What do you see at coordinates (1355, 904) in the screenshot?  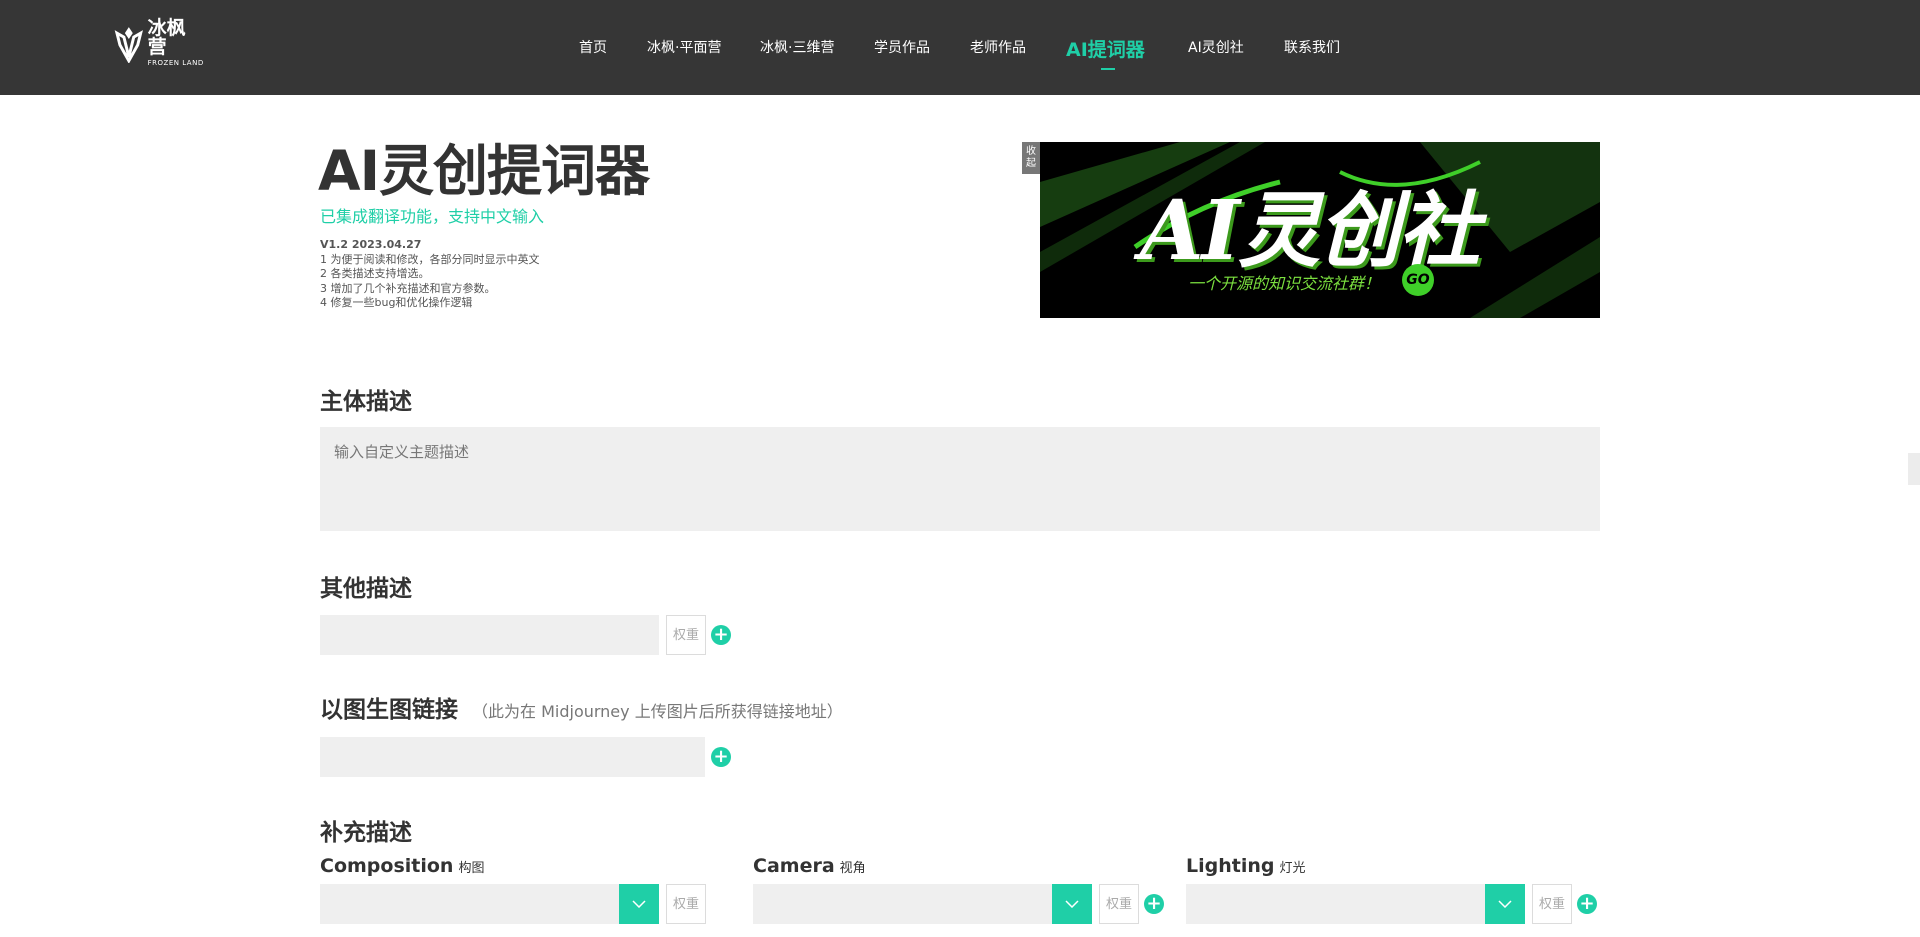 I see `lighting-select` at bounding box center [1355, 904].